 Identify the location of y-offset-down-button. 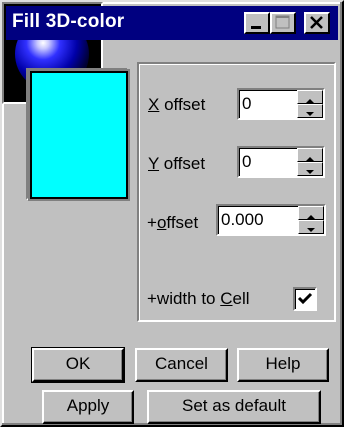
(310, 169).